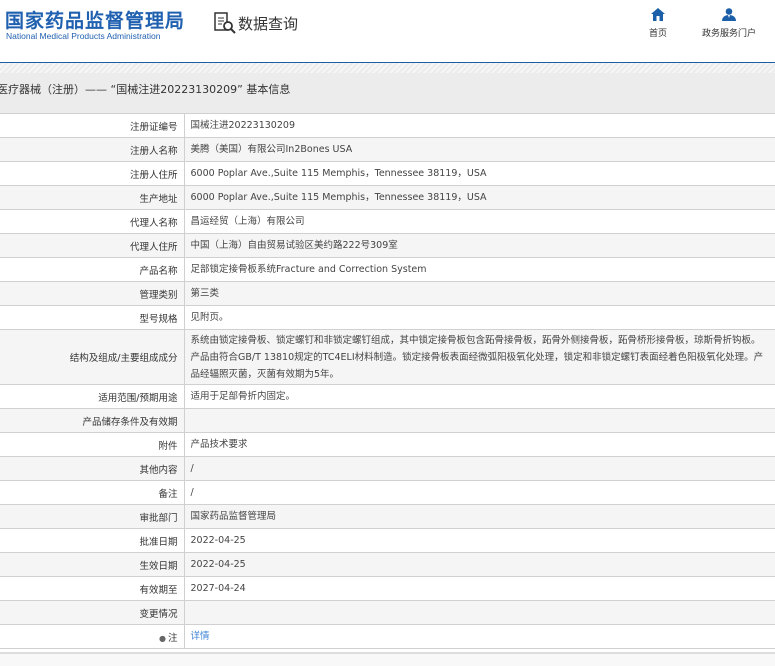  Describe the element at coordinates (479, 444) in the screenshot. I see `field-value: 产品技术要求` at that location.